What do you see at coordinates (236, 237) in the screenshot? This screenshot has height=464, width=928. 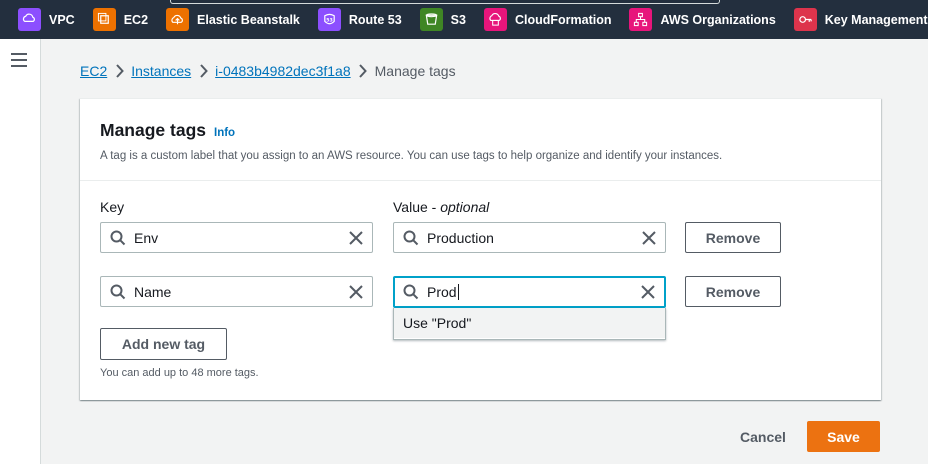 I see `tag-key-input: Env` at bounding box center [236, 237].